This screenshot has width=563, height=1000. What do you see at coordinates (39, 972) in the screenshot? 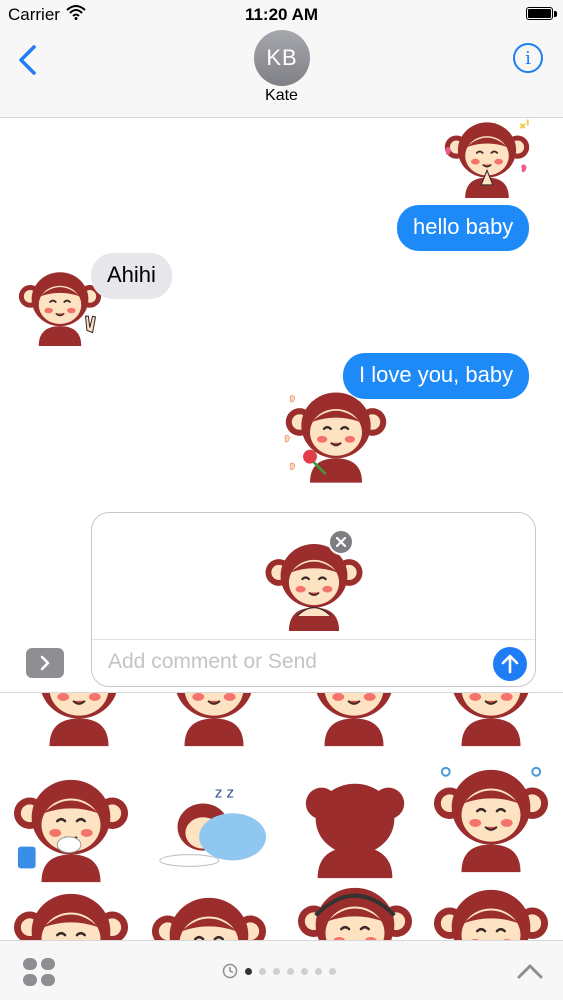
I see `app-drawer-icon` at bounding box center [39, 972].